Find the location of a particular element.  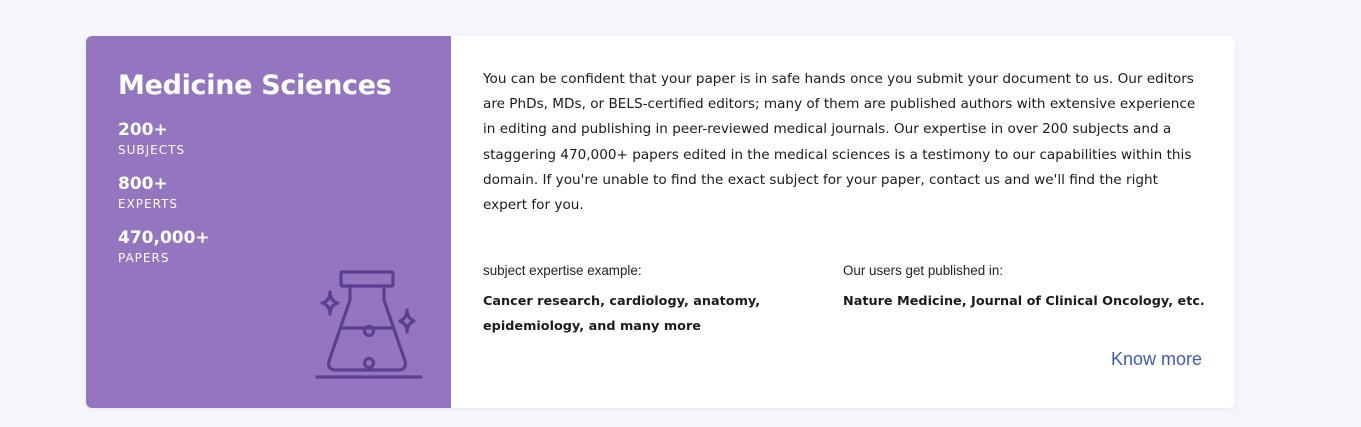

stat-value: 200+ is located at coordinates (143, 130).